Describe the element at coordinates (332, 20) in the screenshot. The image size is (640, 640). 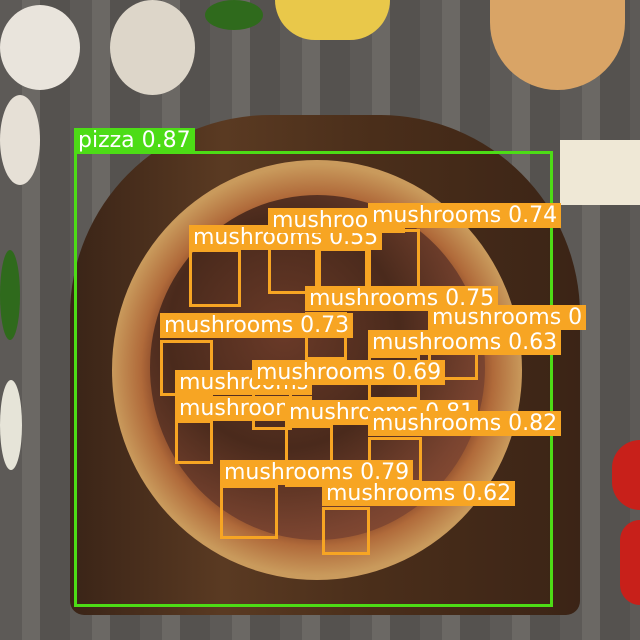
I see `cheese-bowl` at that location.